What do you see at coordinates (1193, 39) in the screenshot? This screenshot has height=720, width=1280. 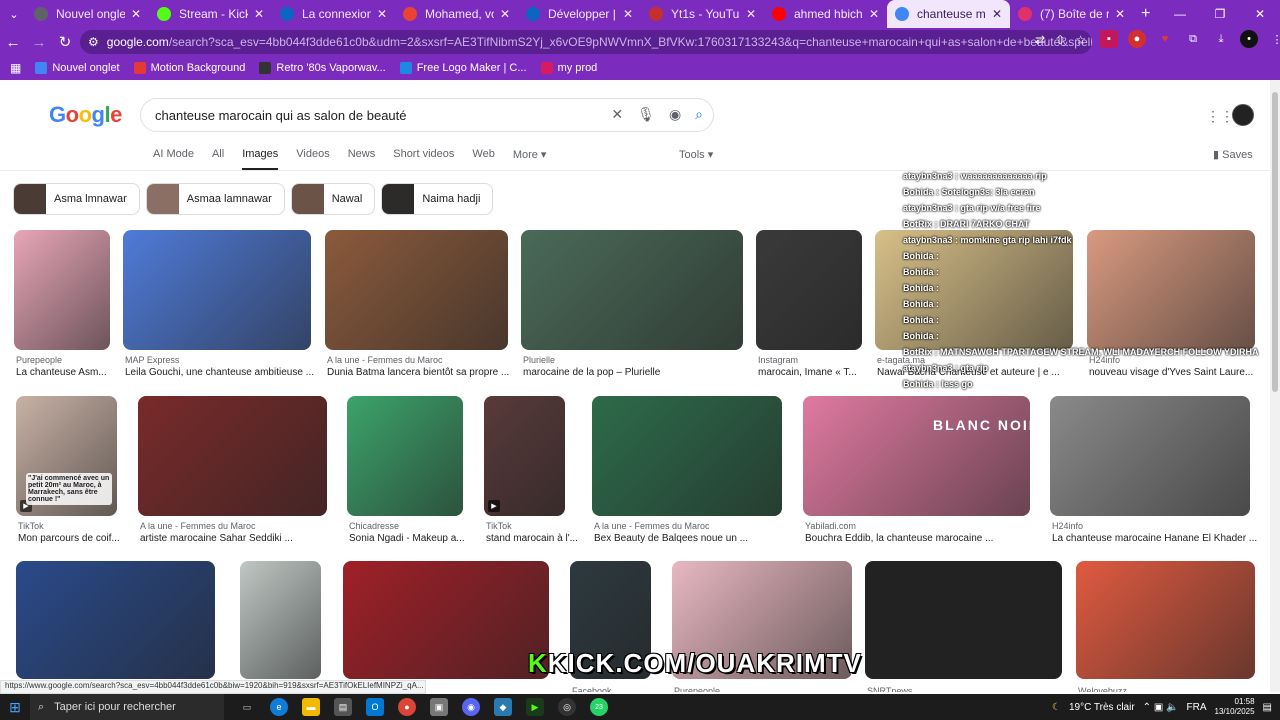 I see `puzzle-icon: ⧉` at bounding box center [1193, 39].